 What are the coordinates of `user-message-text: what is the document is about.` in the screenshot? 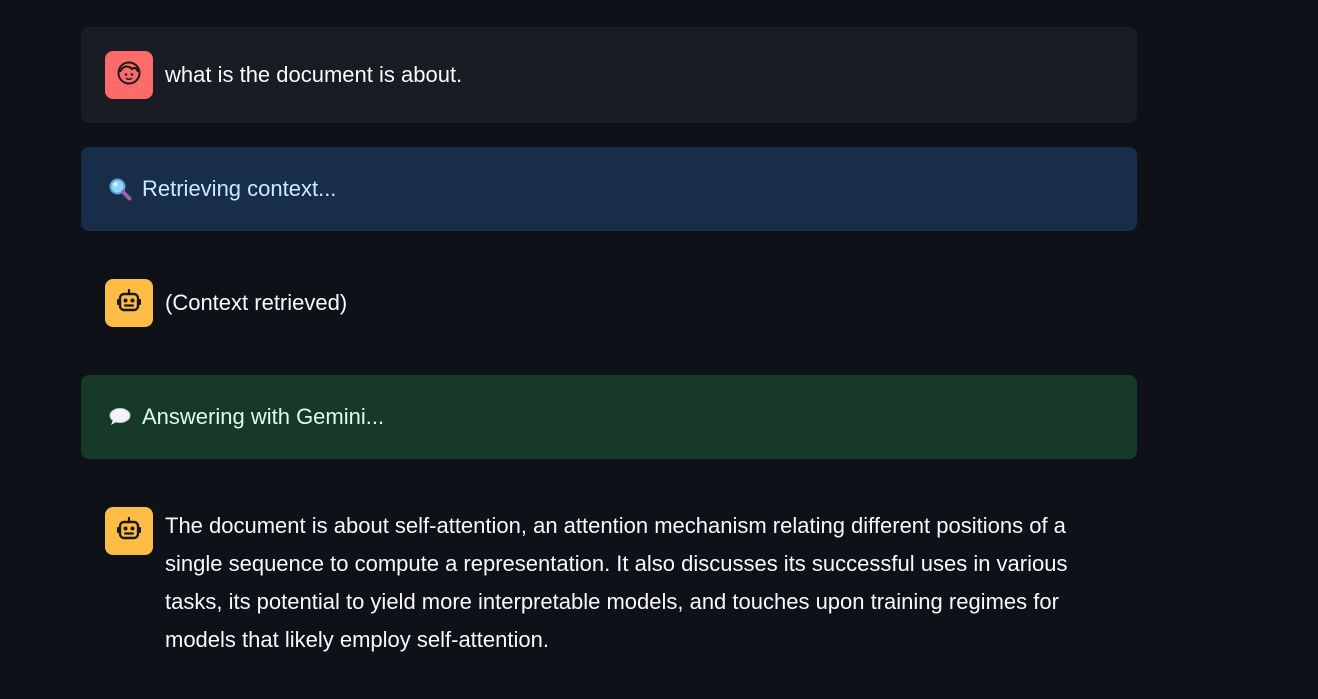 It's located at (314, 74).